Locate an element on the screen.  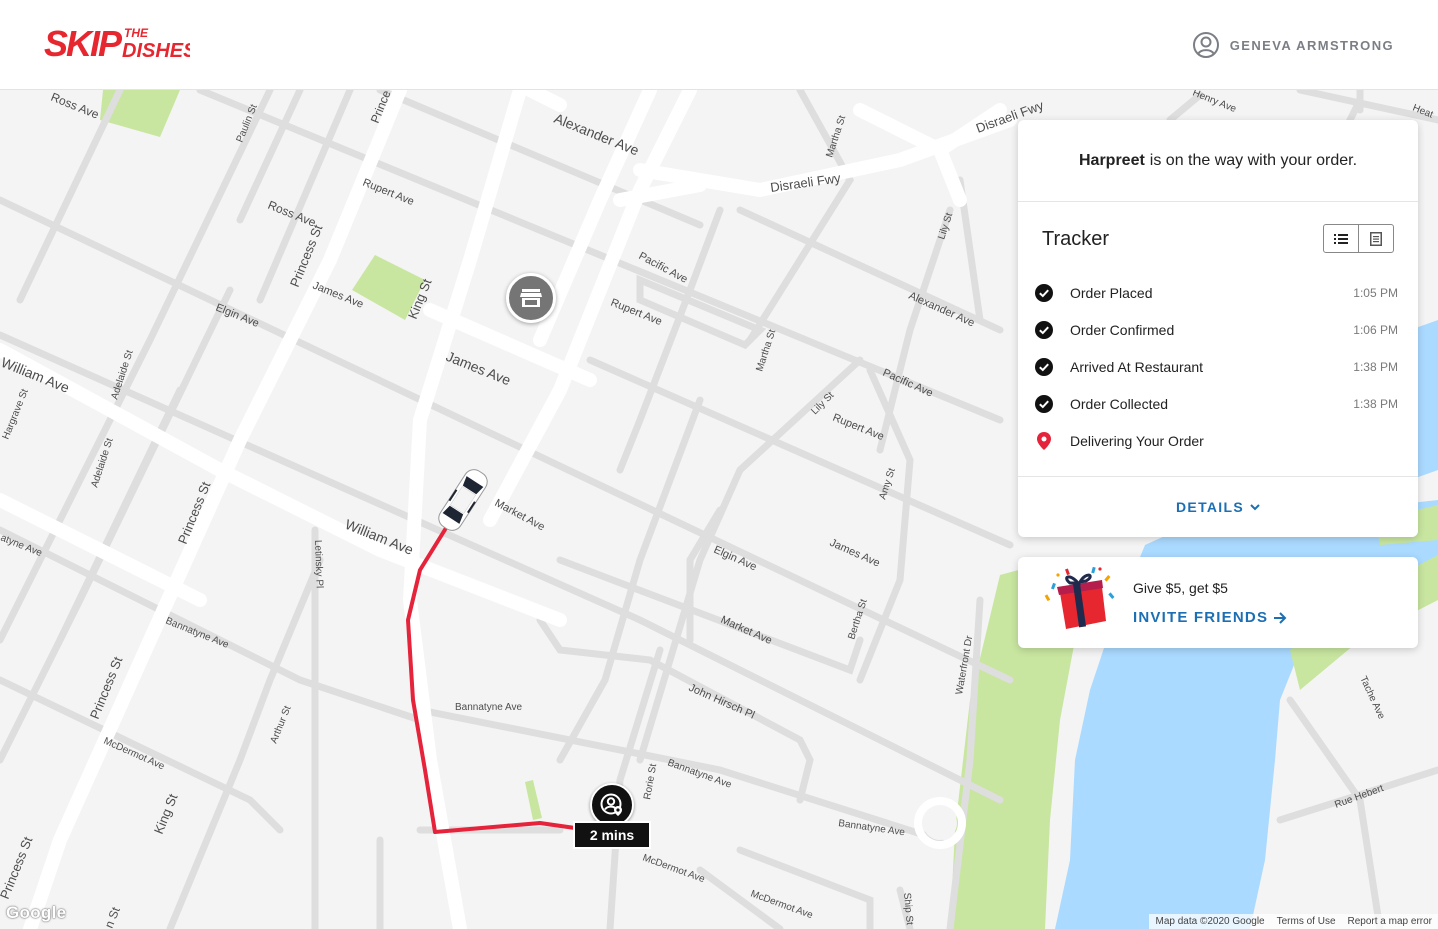
map-data-credit: Map data ©2020 Google is located at coordinates (1210, 921).